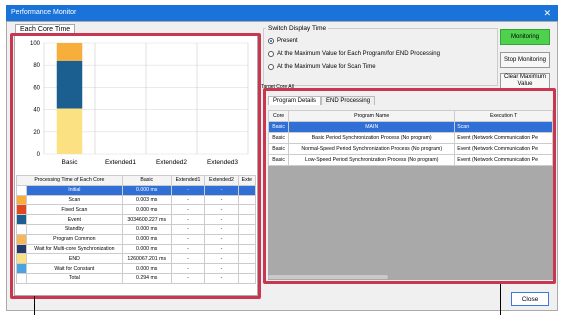 The image size is (562, 315). What do you see at coordinates (328, 277) in the screenshot?
I see `horizontal-scrollbar` at bounding box center [328, 277].